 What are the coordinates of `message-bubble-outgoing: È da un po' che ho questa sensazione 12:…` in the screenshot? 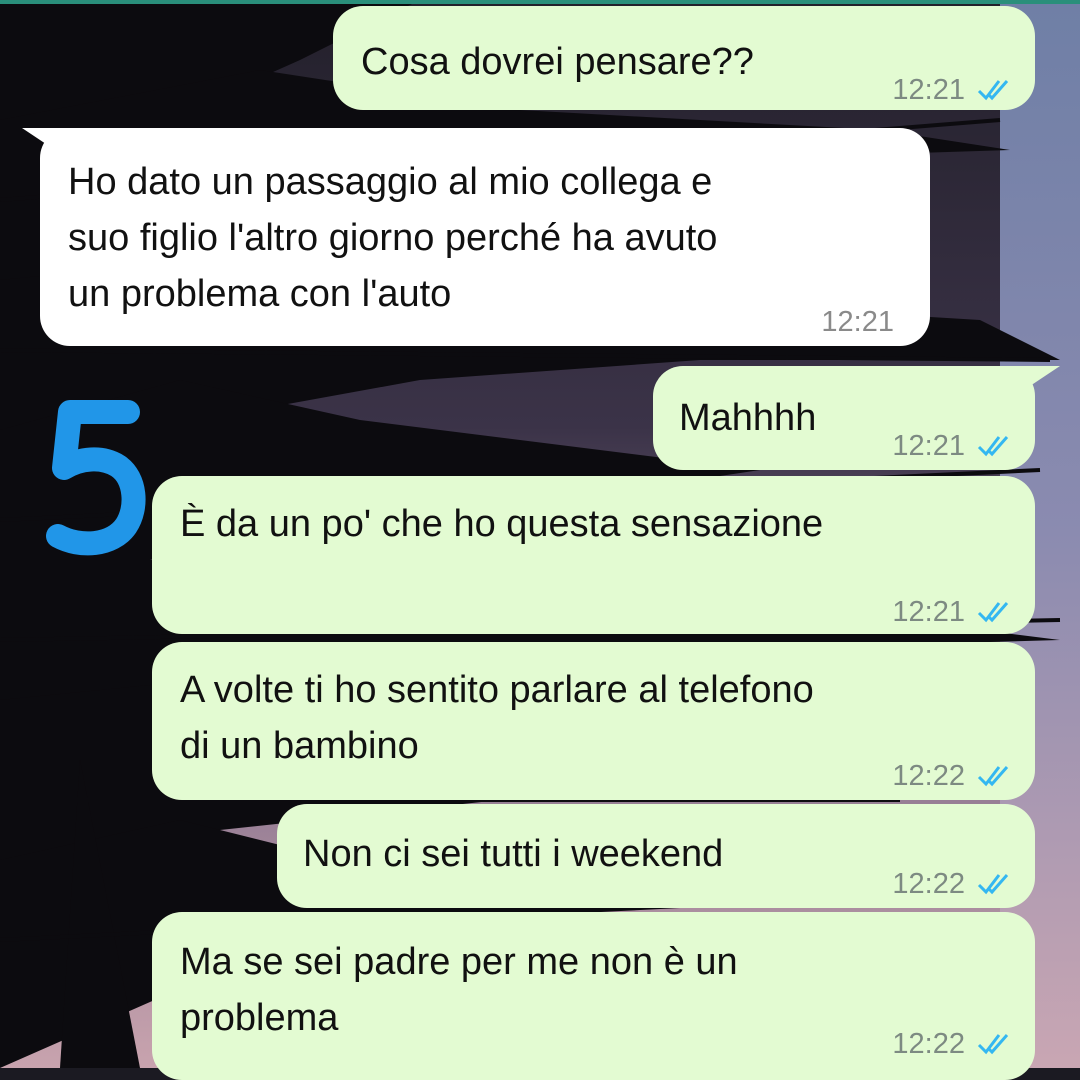 It's located at (593, 555).